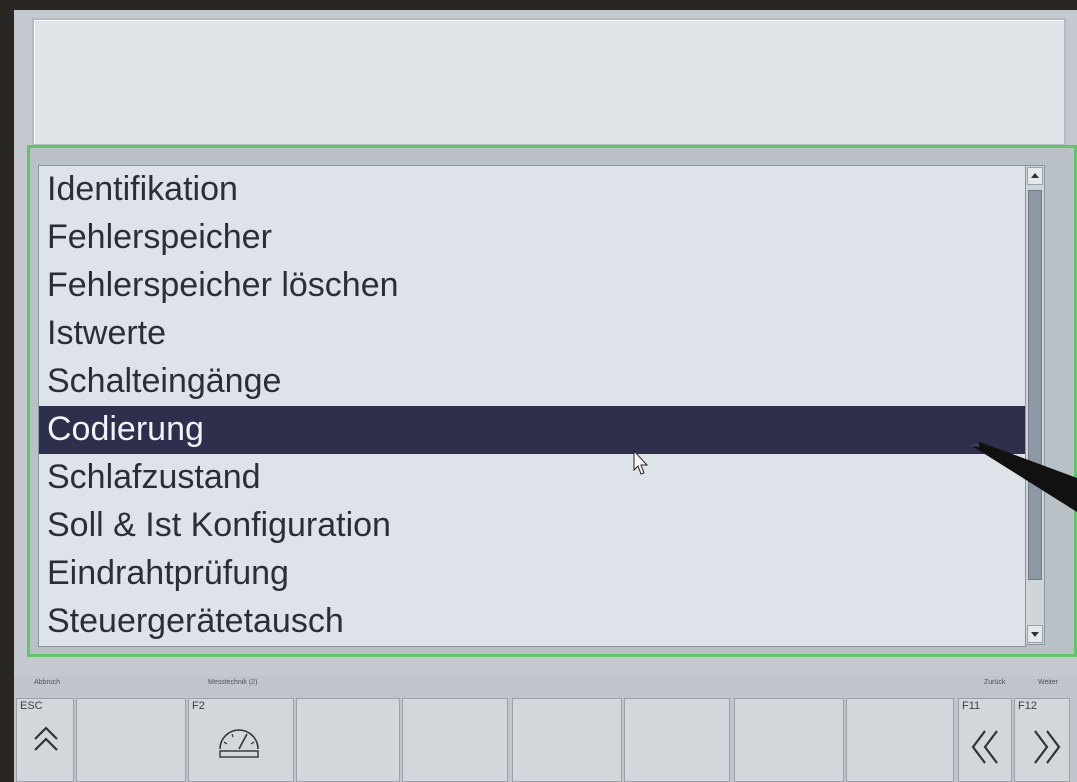 The width and height of the screenshot is (1077, 782). I want to click on scroll-up-button, so click(1035, 176).